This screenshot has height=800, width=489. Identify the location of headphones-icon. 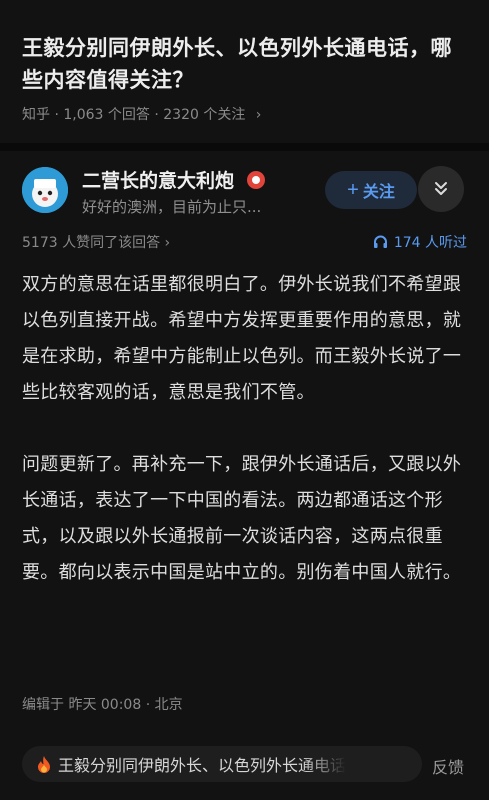
(380, 241).